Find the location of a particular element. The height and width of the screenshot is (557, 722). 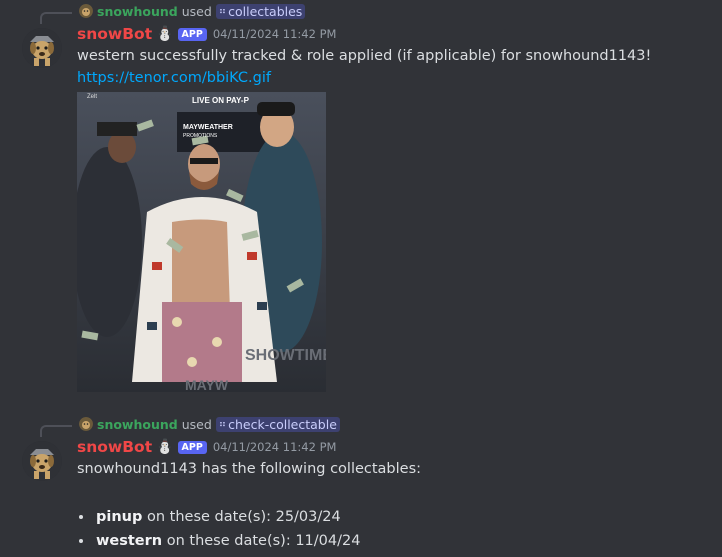

command-mention: ⠶ check-collectable is located at coordinates (277, 424).